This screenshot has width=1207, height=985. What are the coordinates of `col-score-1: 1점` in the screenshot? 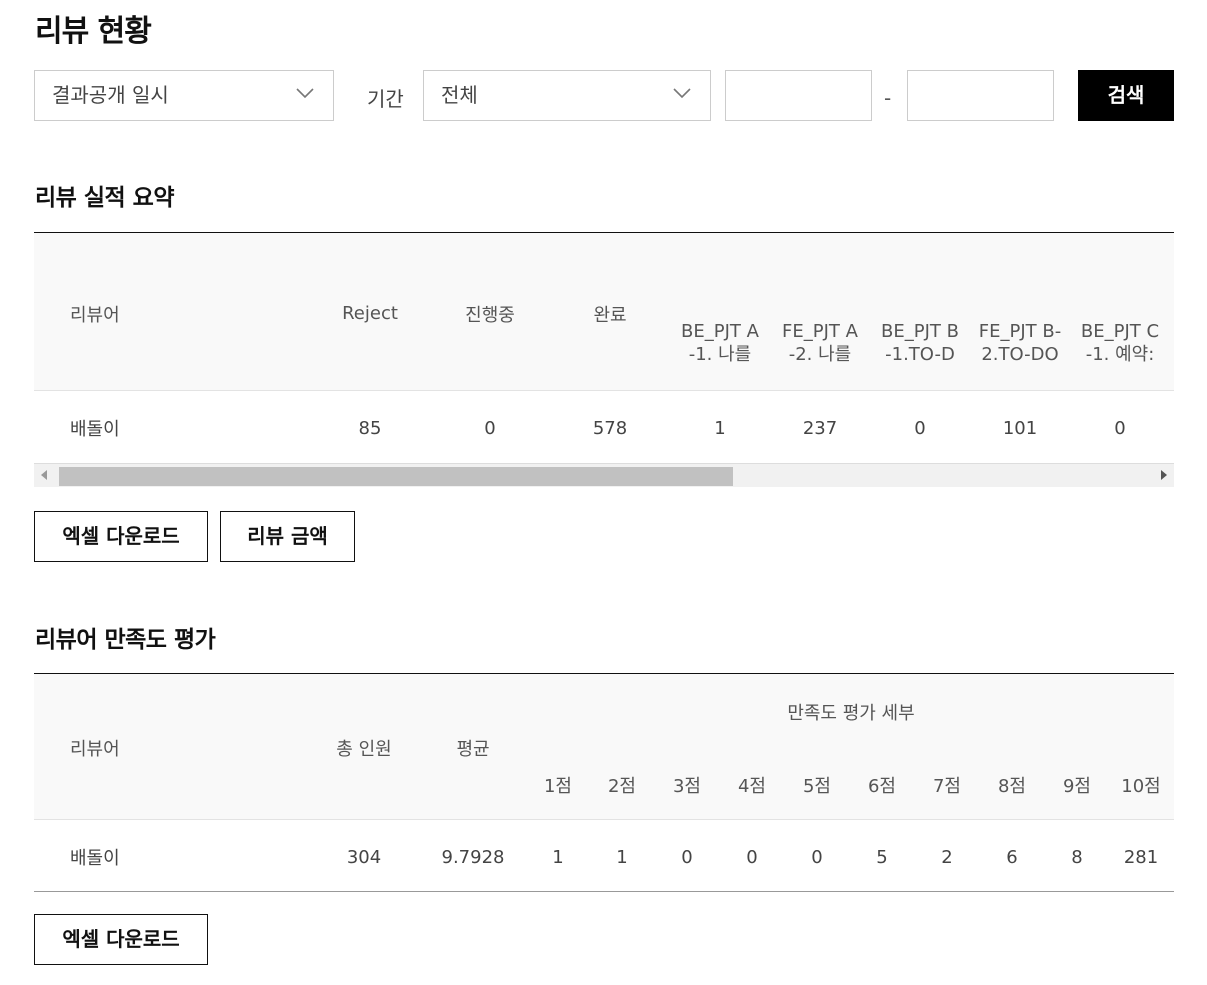 It's located at (557, 786).